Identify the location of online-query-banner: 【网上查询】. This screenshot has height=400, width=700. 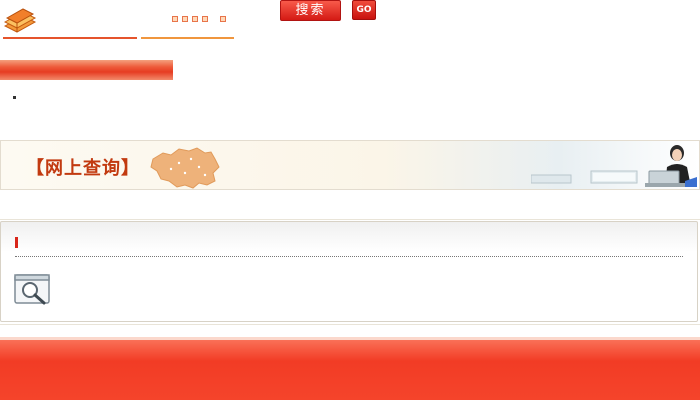
(350, 165).